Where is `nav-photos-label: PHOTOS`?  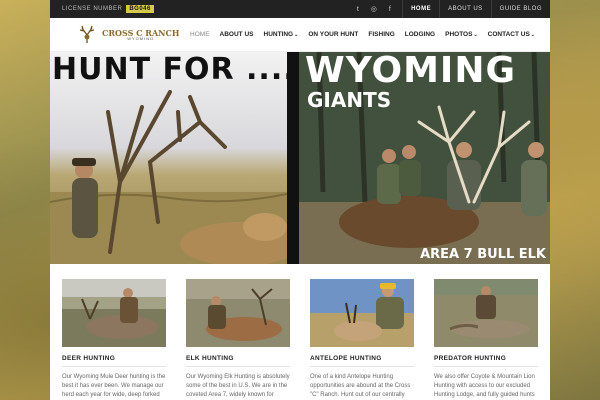
nav-photos-label: PHOTOS is located at coordinates (459, 34).